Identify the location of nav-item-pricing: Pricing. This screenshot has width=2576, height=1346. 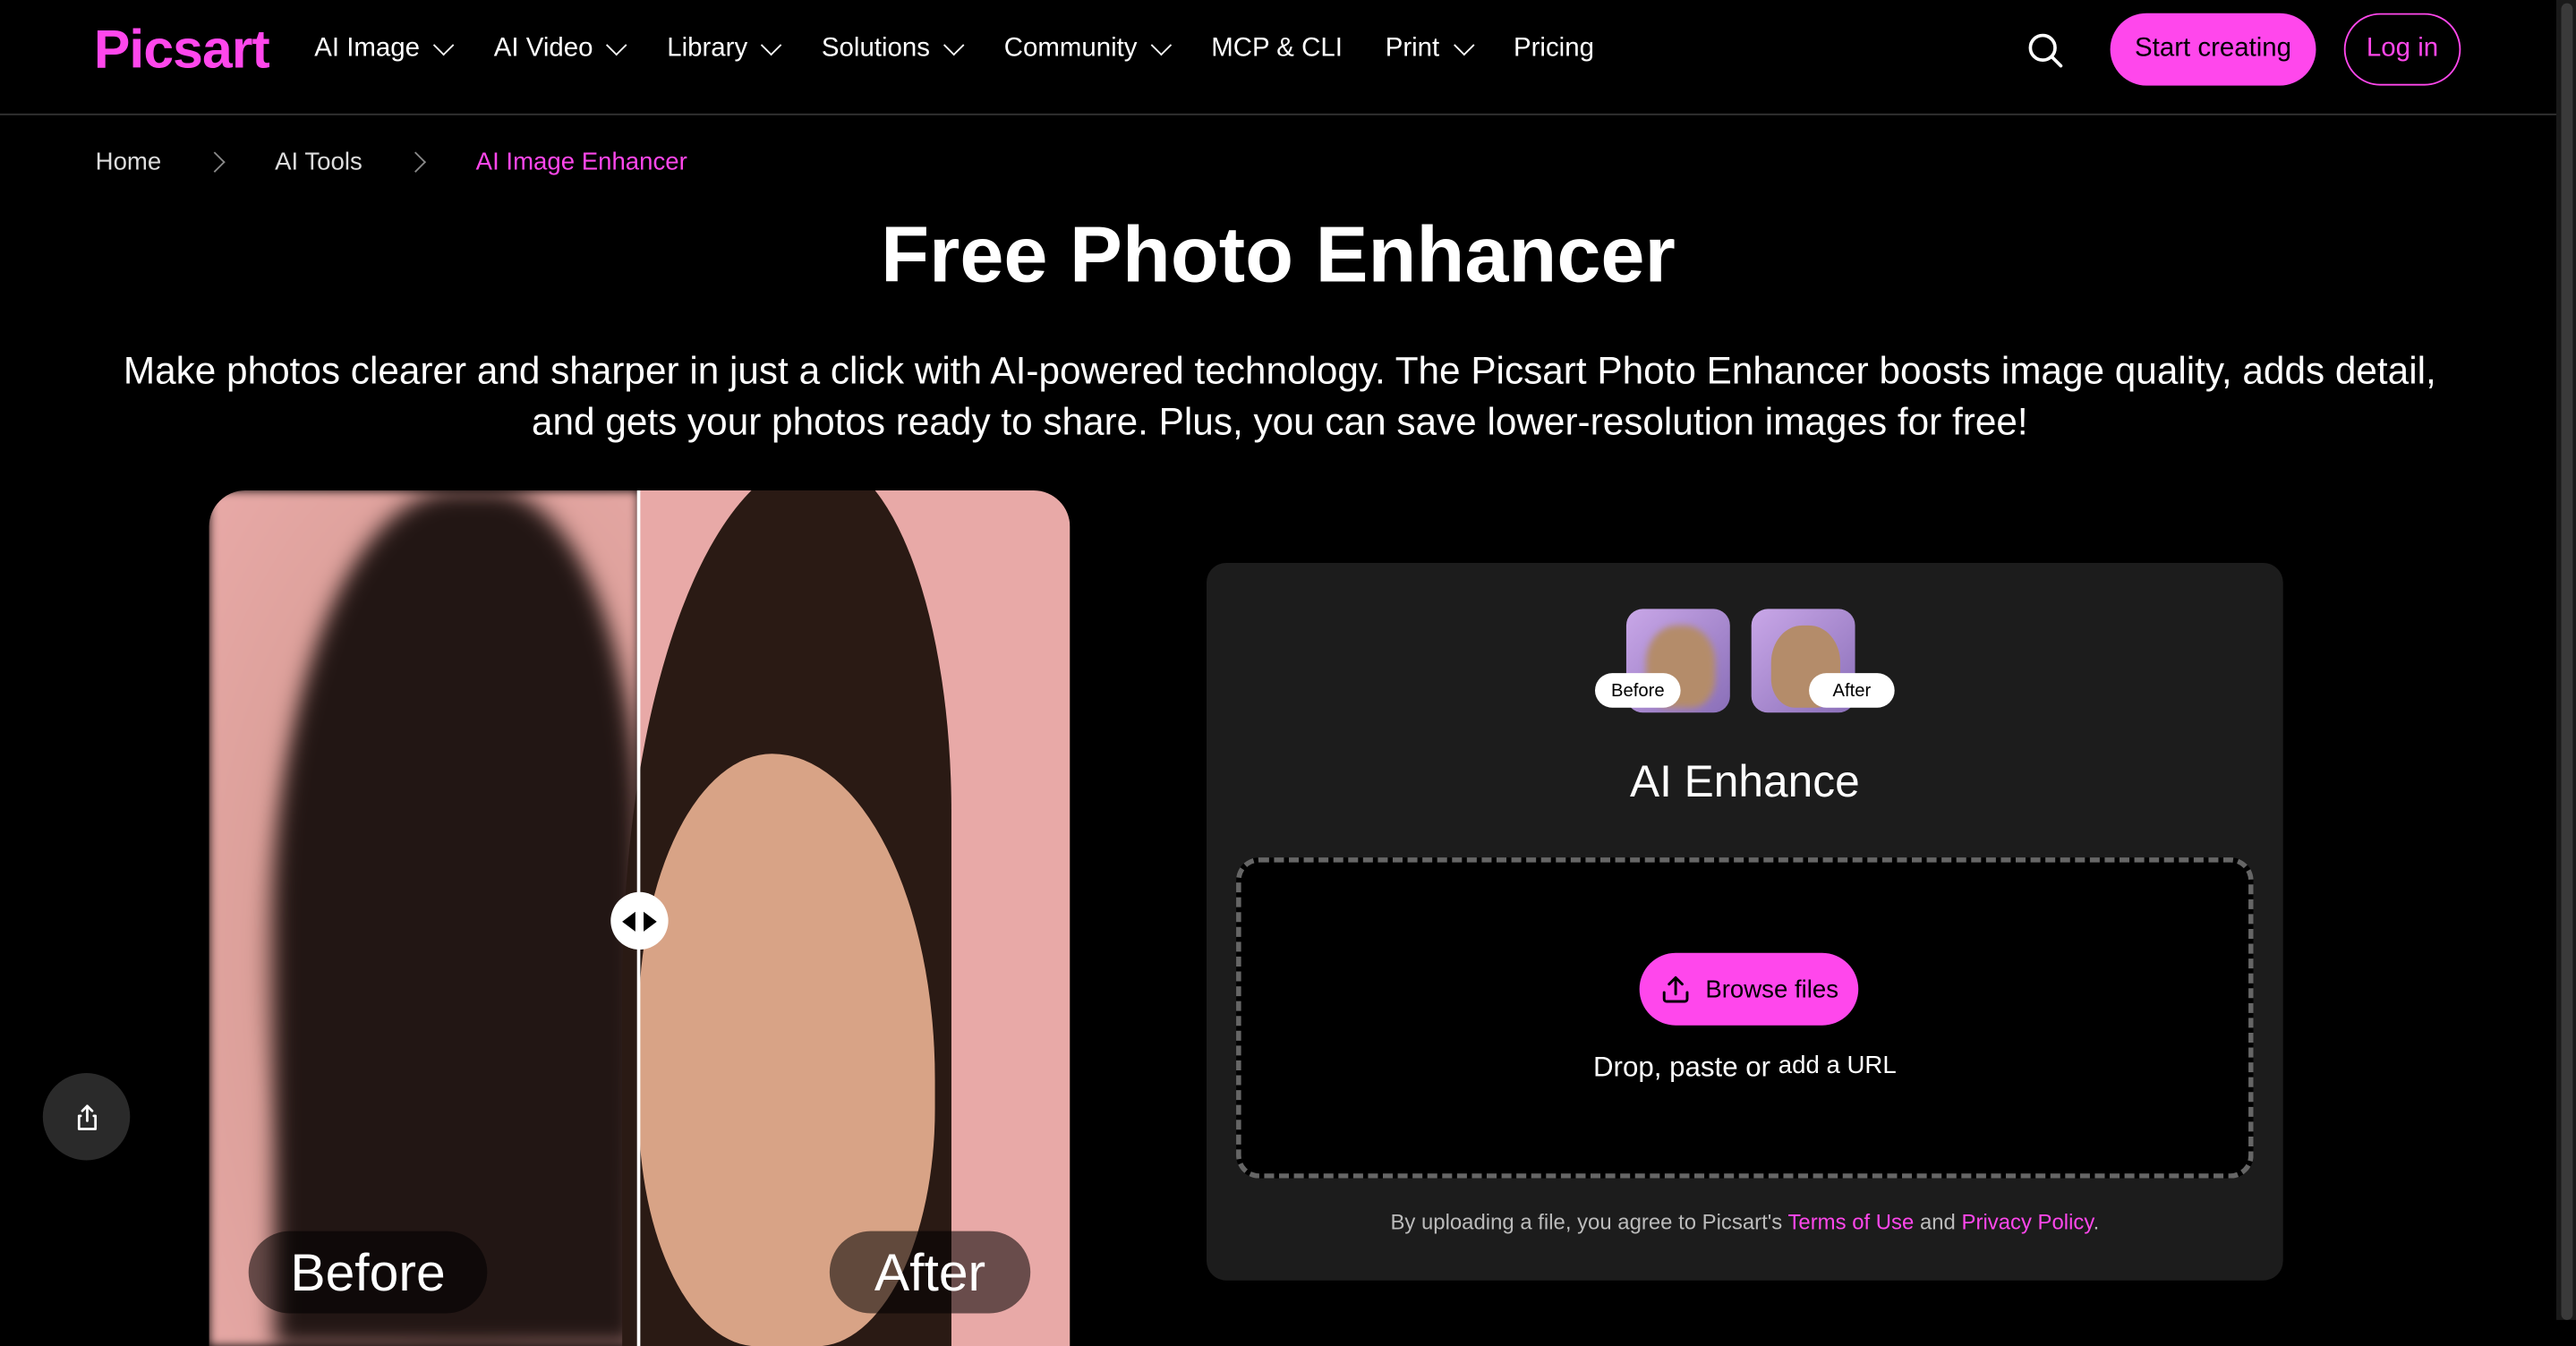
(1554, 50).